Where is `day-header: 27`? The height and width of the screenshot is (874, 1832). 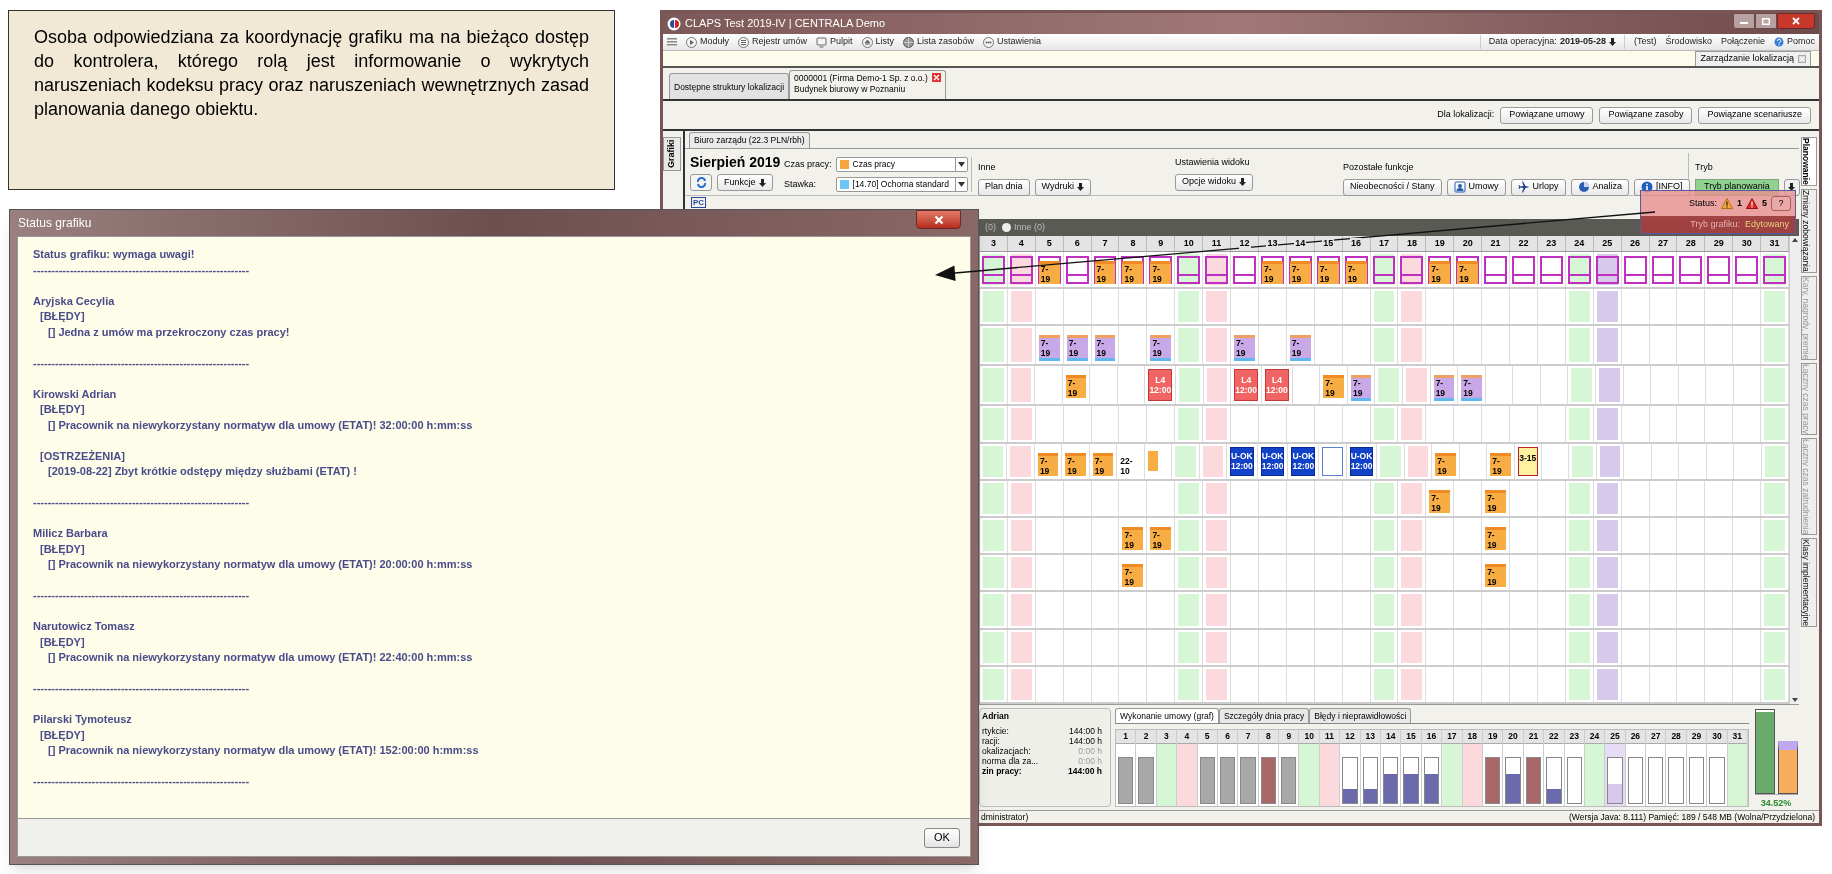 day-header: 27 is located at coordinates (1656, 737).